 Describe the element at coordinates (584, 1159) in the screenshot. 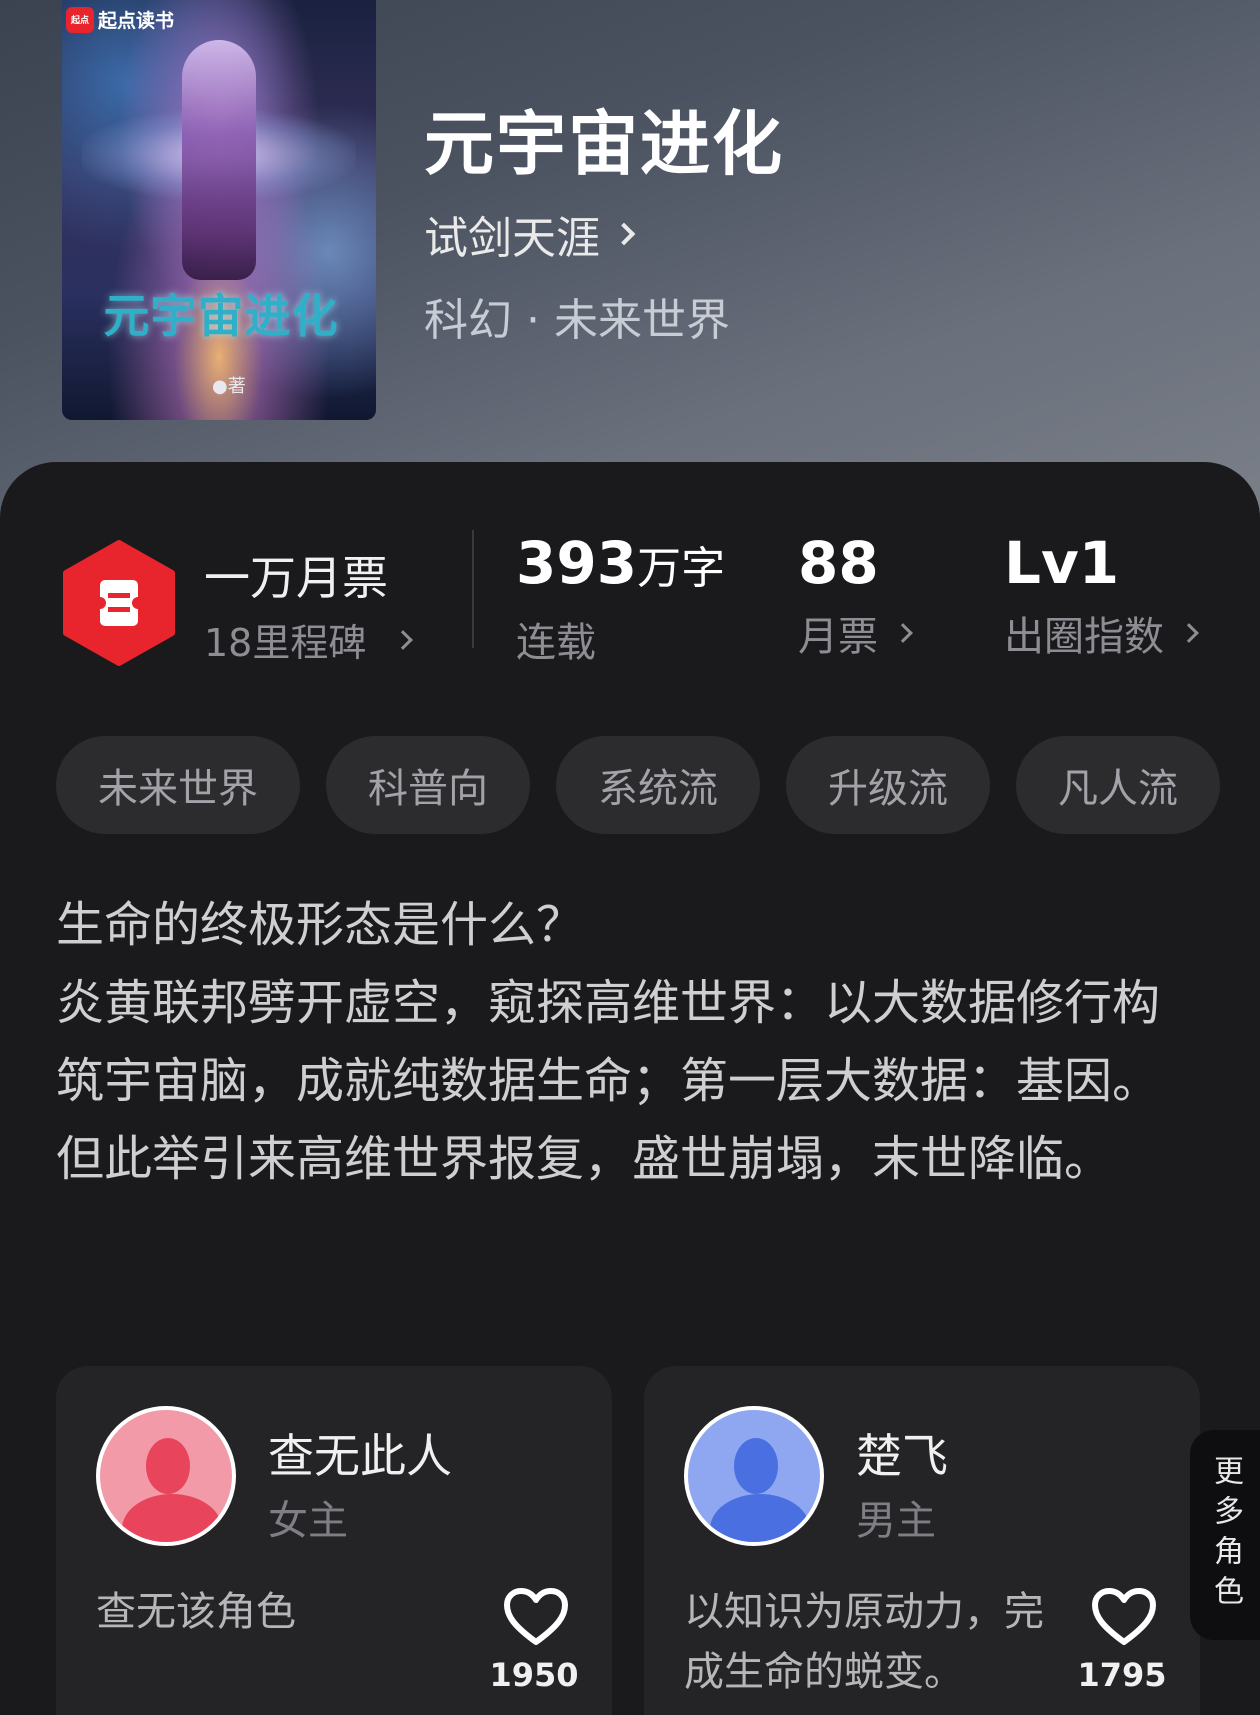

I see `synopsis-line: 但此举引来高维世界报复，盛世崩塌，末世降临。` at that location.